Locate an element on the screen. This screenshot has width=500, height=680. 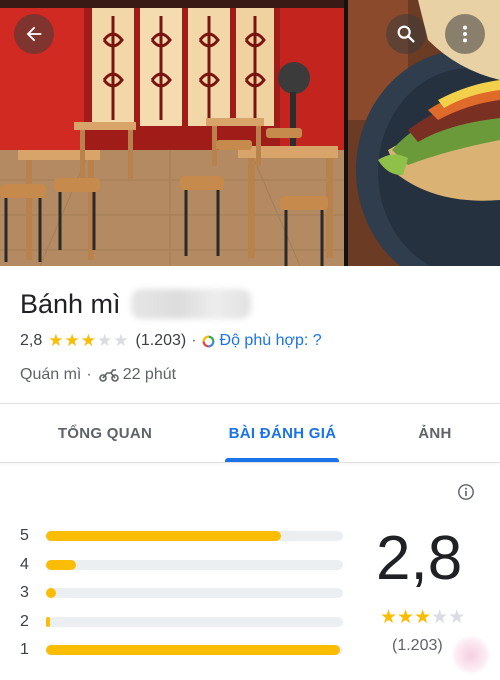
histogram-row: 4 is located at coordinates (185, 565).